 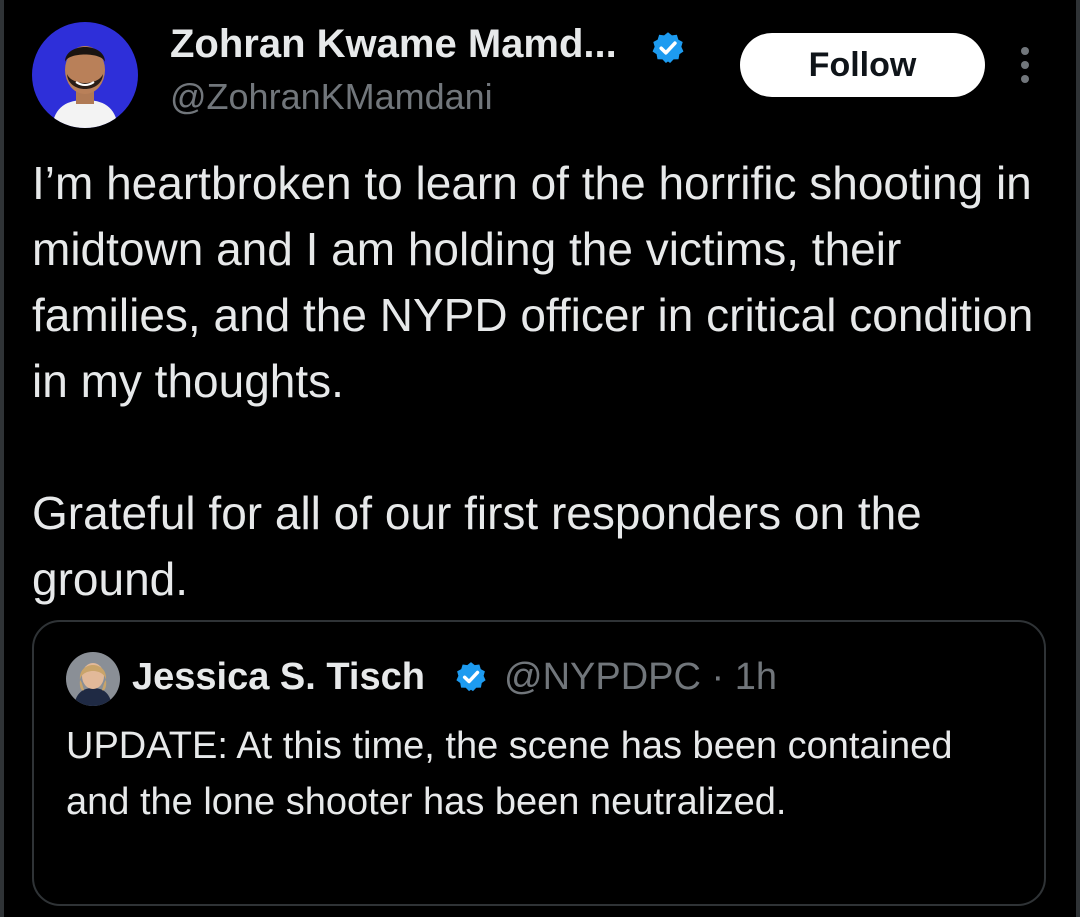 I want to click on author-handle: @ZohranKMamdani, so click(x=331, y=97).